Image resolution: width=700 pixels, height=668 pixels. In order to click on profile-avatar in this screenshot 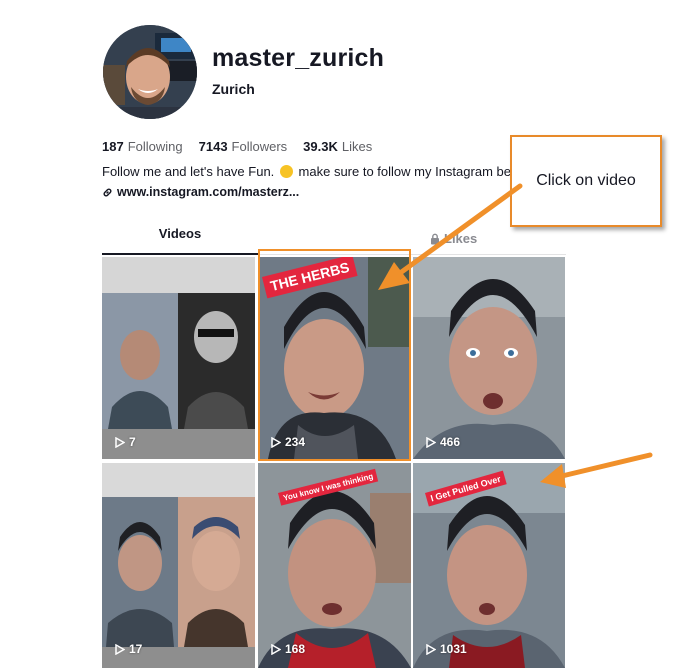, I will do `click(150, 72)`.